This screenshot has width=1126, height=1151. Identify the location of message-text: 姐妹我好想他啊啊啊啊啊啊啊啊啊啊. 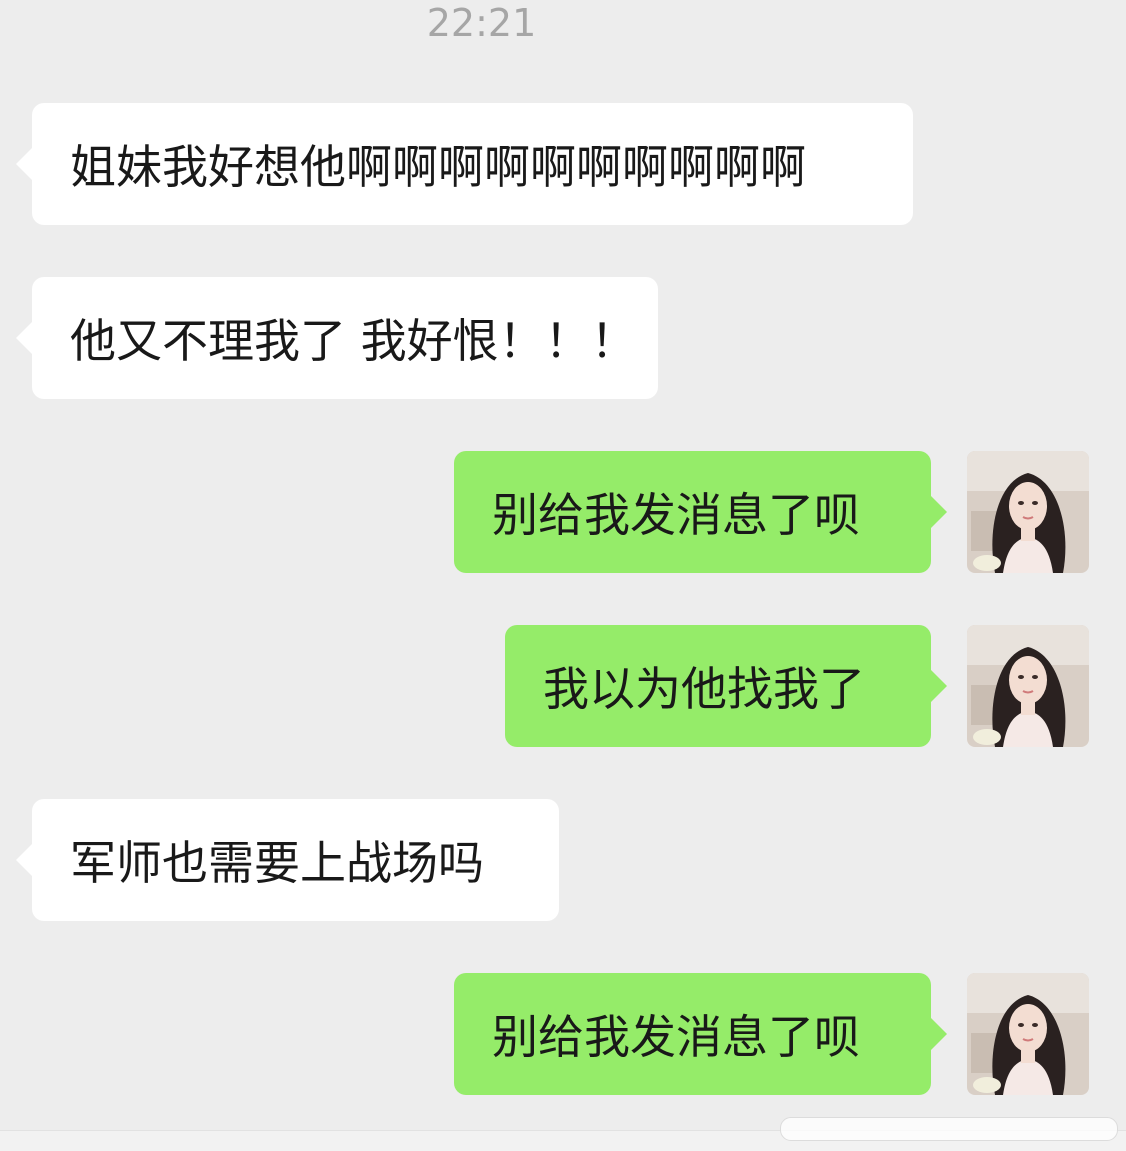
(438, 167).